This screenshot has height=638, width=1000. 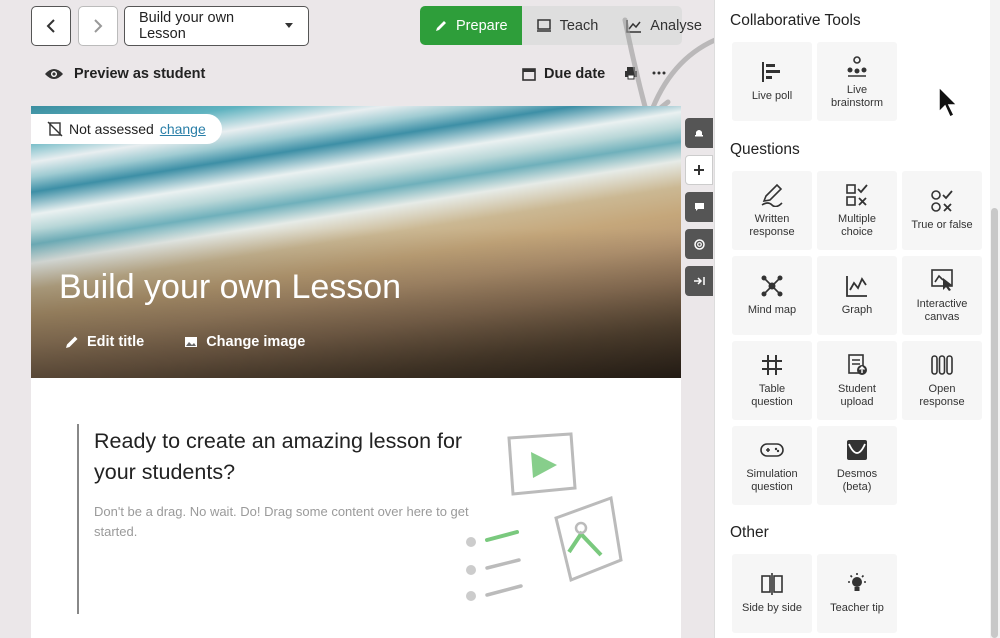 What do you see at coordinates (857, 364) in the screenshot?
I see `student-upload-icon` at bounding box center [857, 364].